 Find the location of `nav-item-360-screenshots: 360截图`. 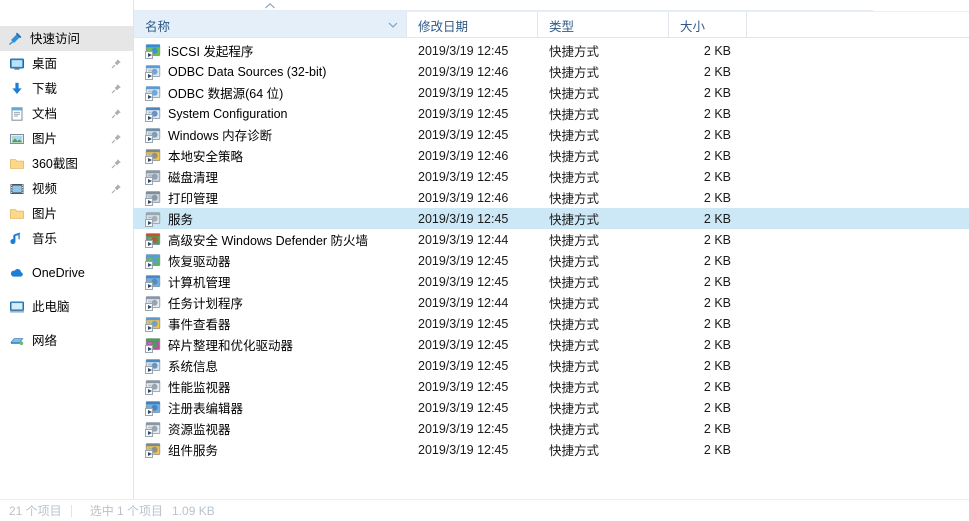

nav-item-360-screenshots: 360截图 is located at coordinates (66, 163).